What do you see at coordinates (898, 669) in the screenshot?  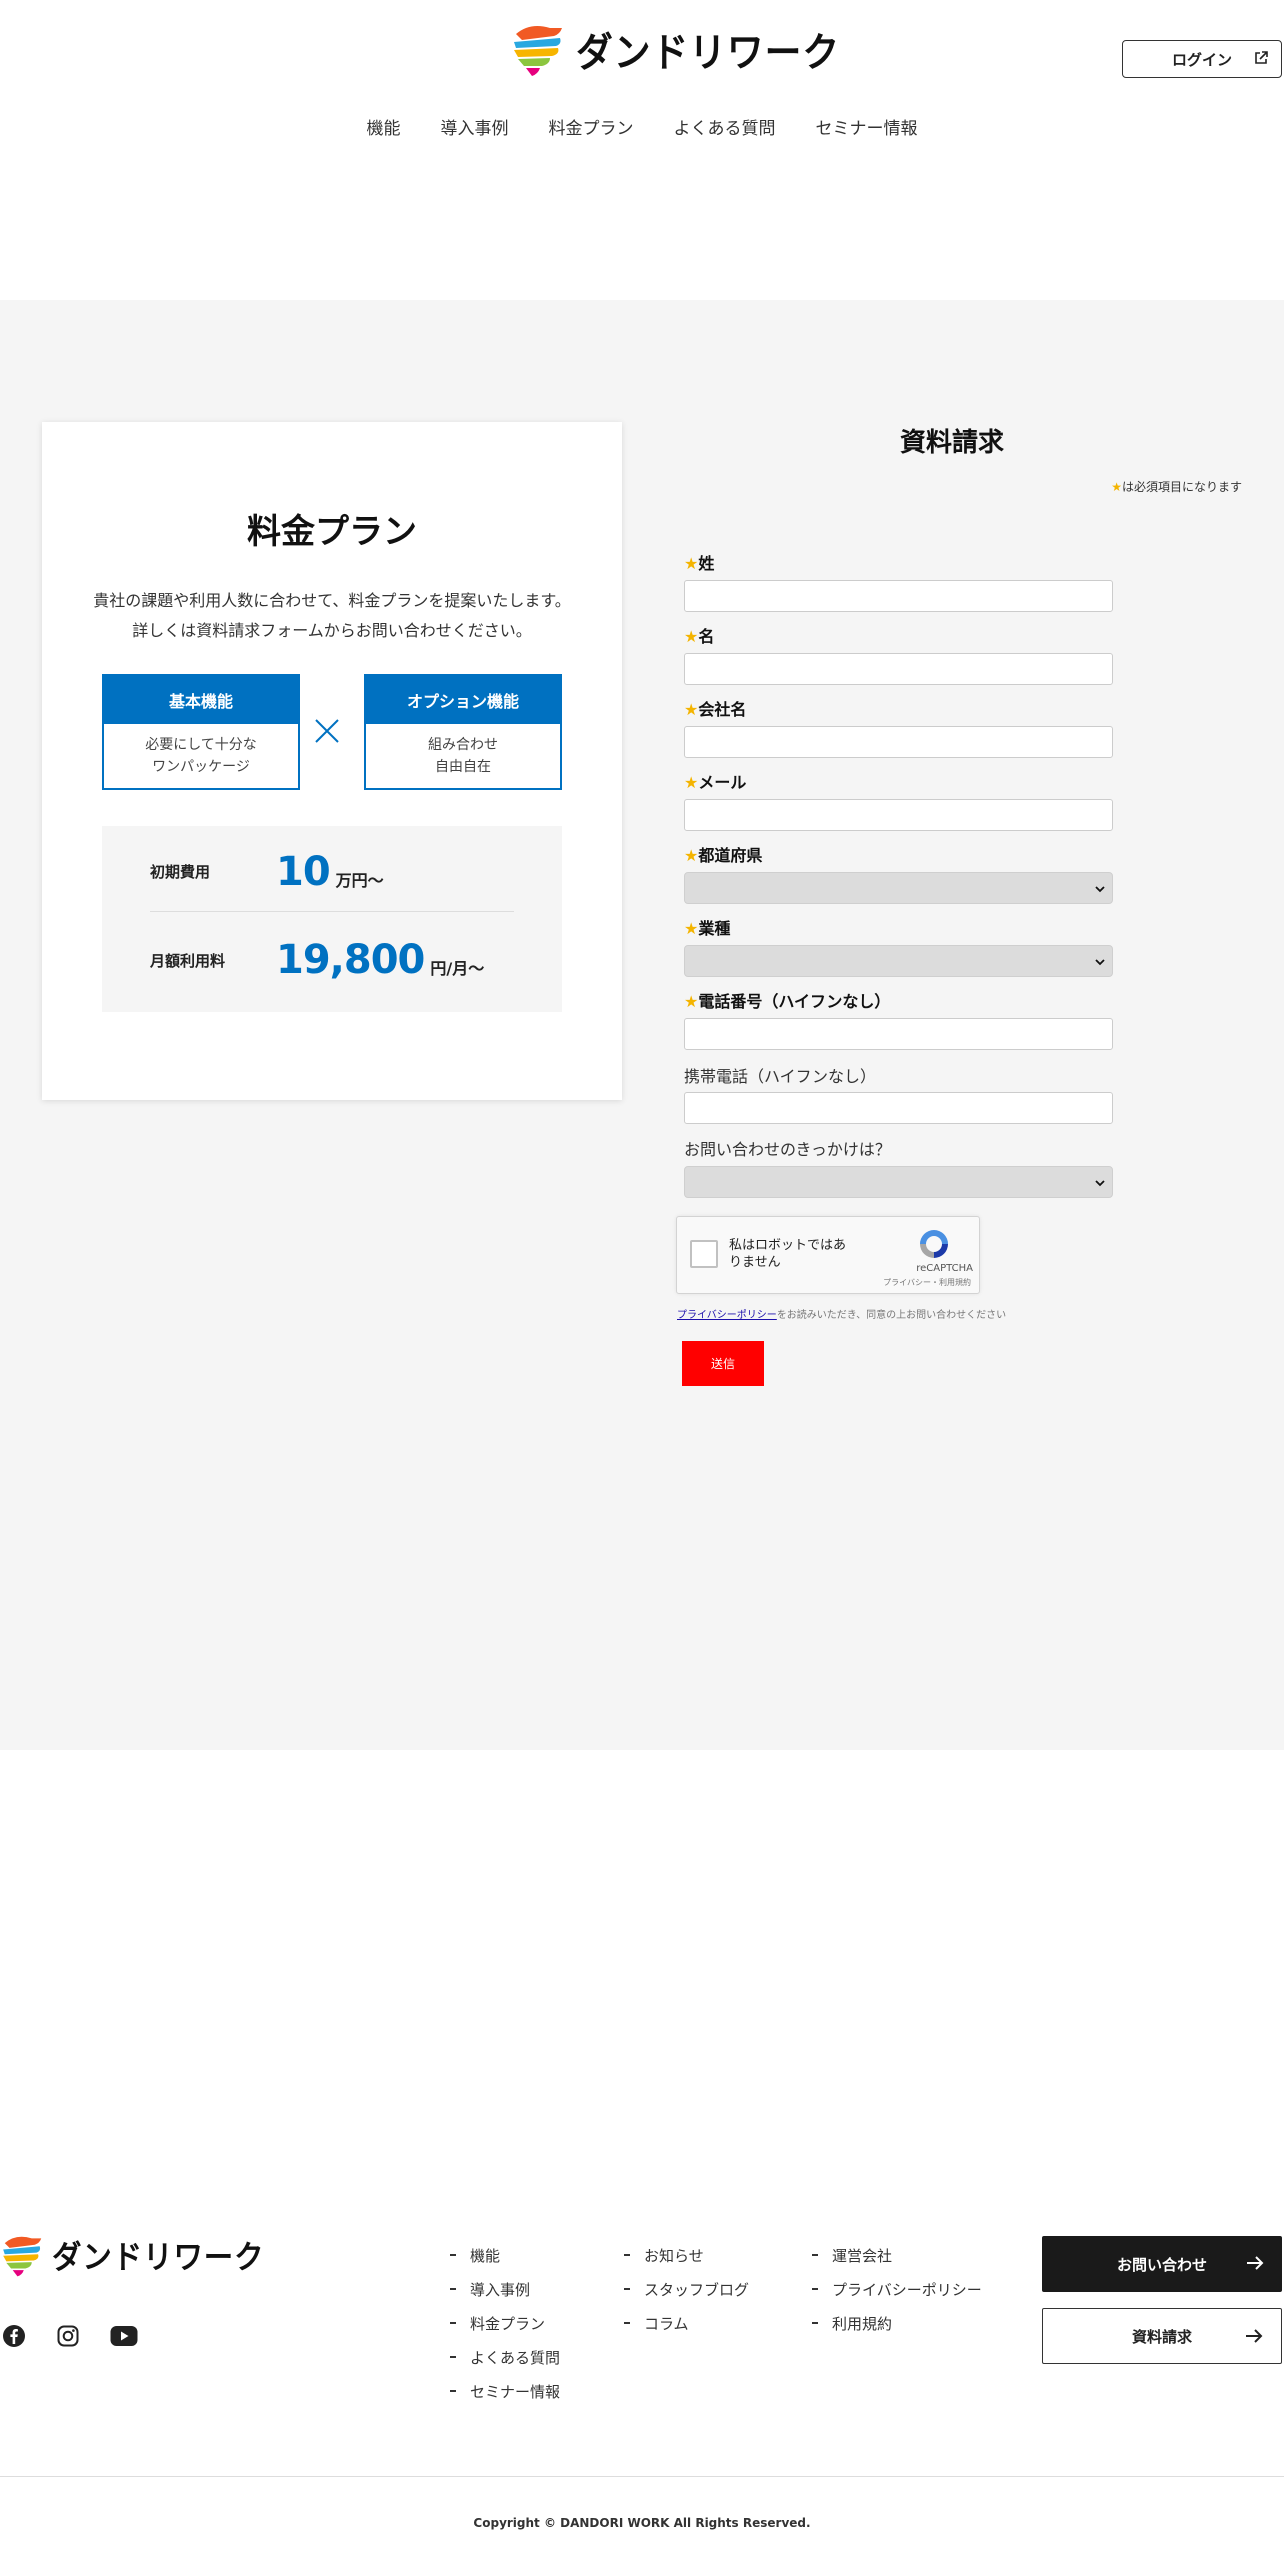 I see `first-name-input` at bounding box center [898, 669].